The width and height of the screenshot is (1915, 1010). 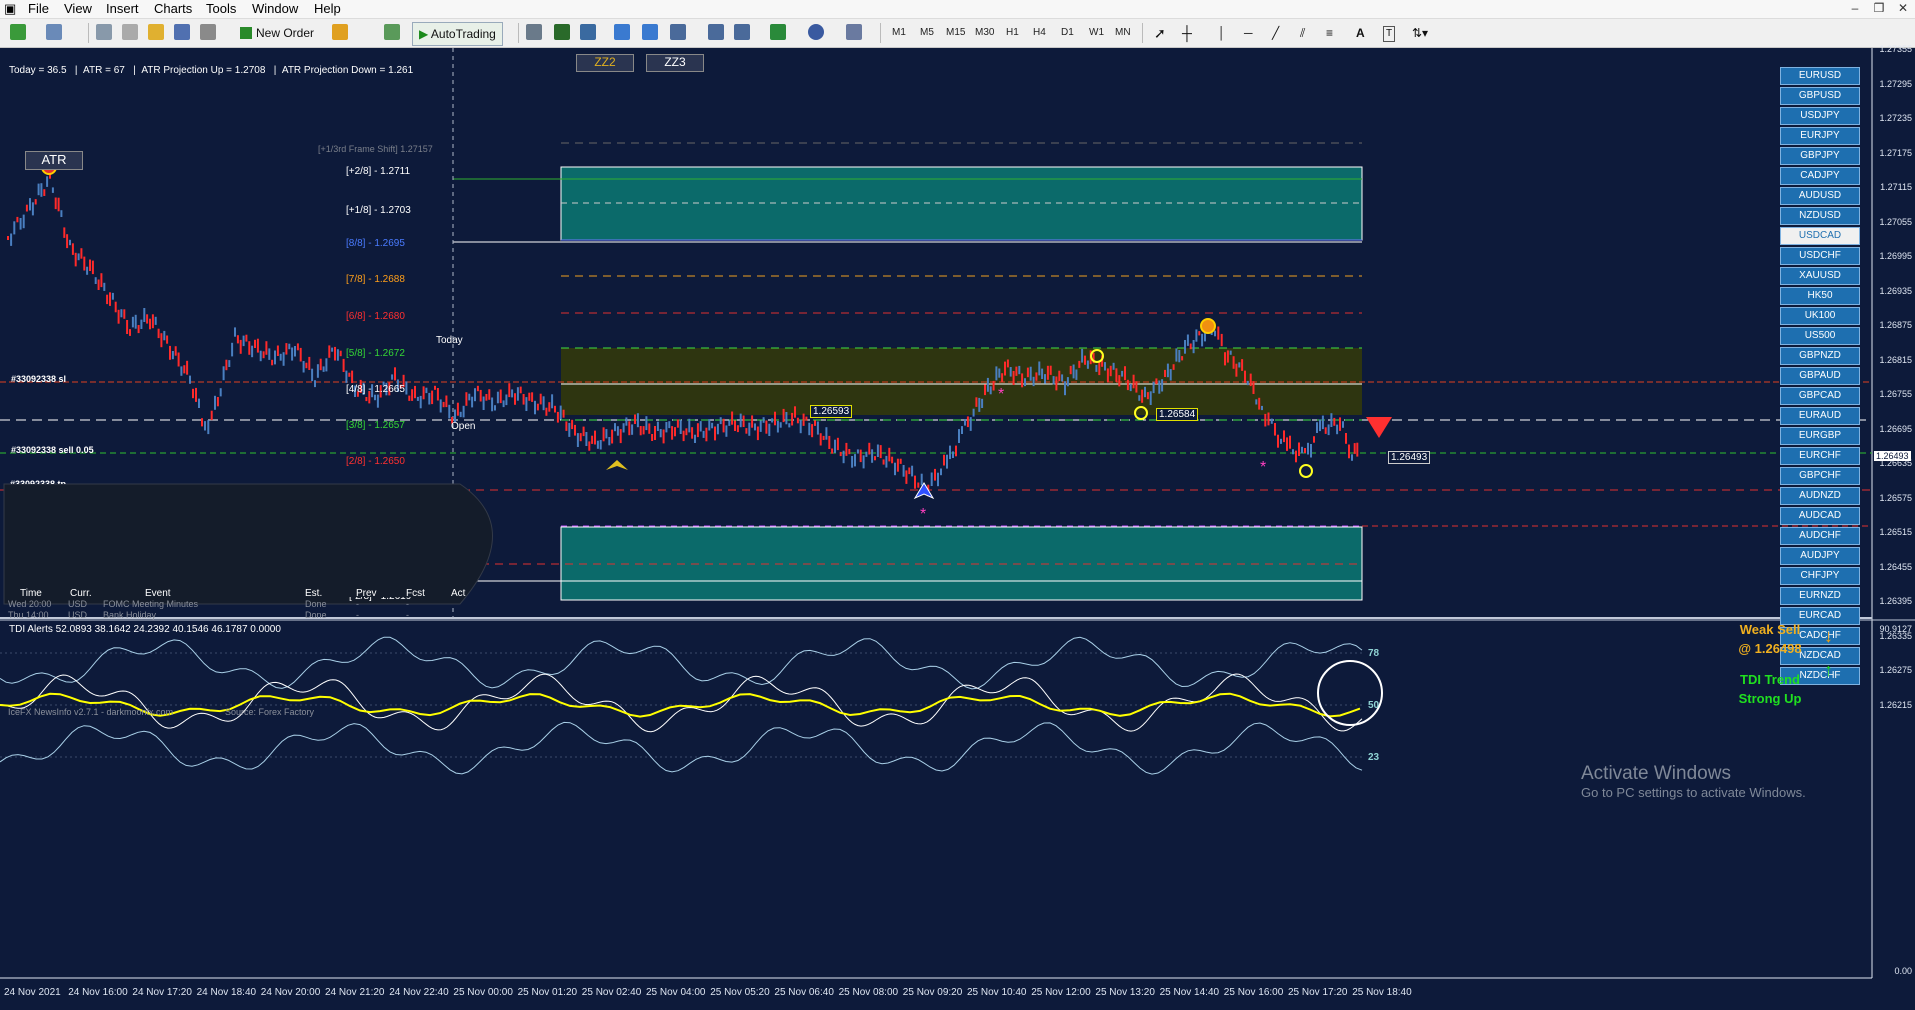 What do you see at coordinates (1820, 76) in the screenshot?
I see `symbol-button-eurusd: EURUSD` at bounding box center [1820, 76].